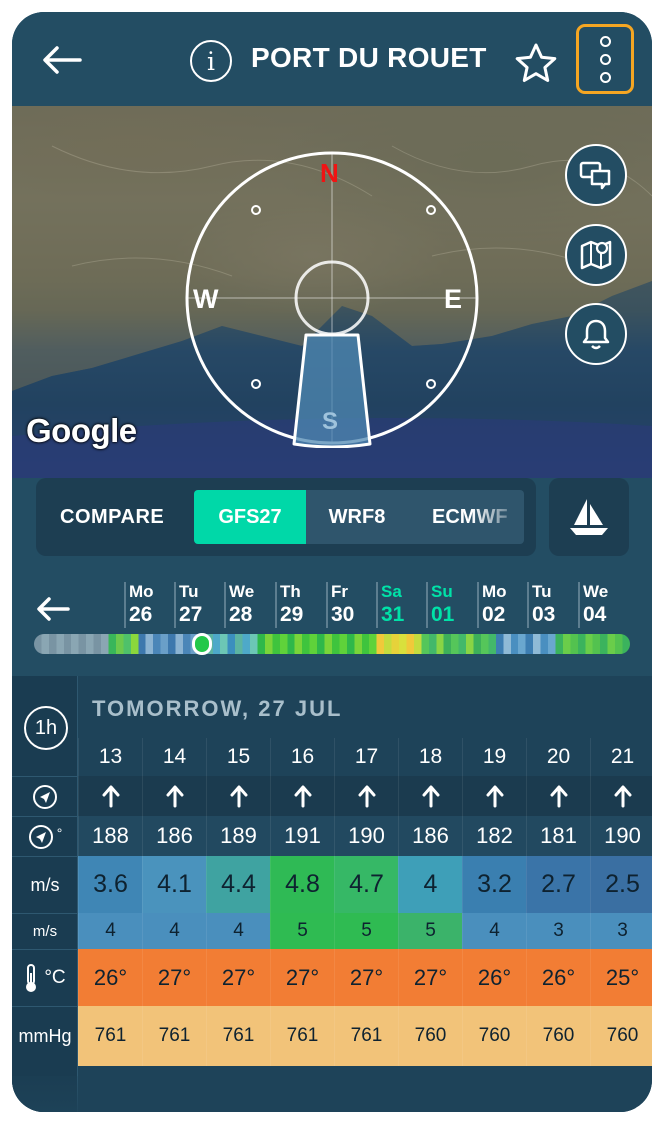 This screenshot has width=664, height=1125. I want to click on day-date: 01, so click(443, 614).